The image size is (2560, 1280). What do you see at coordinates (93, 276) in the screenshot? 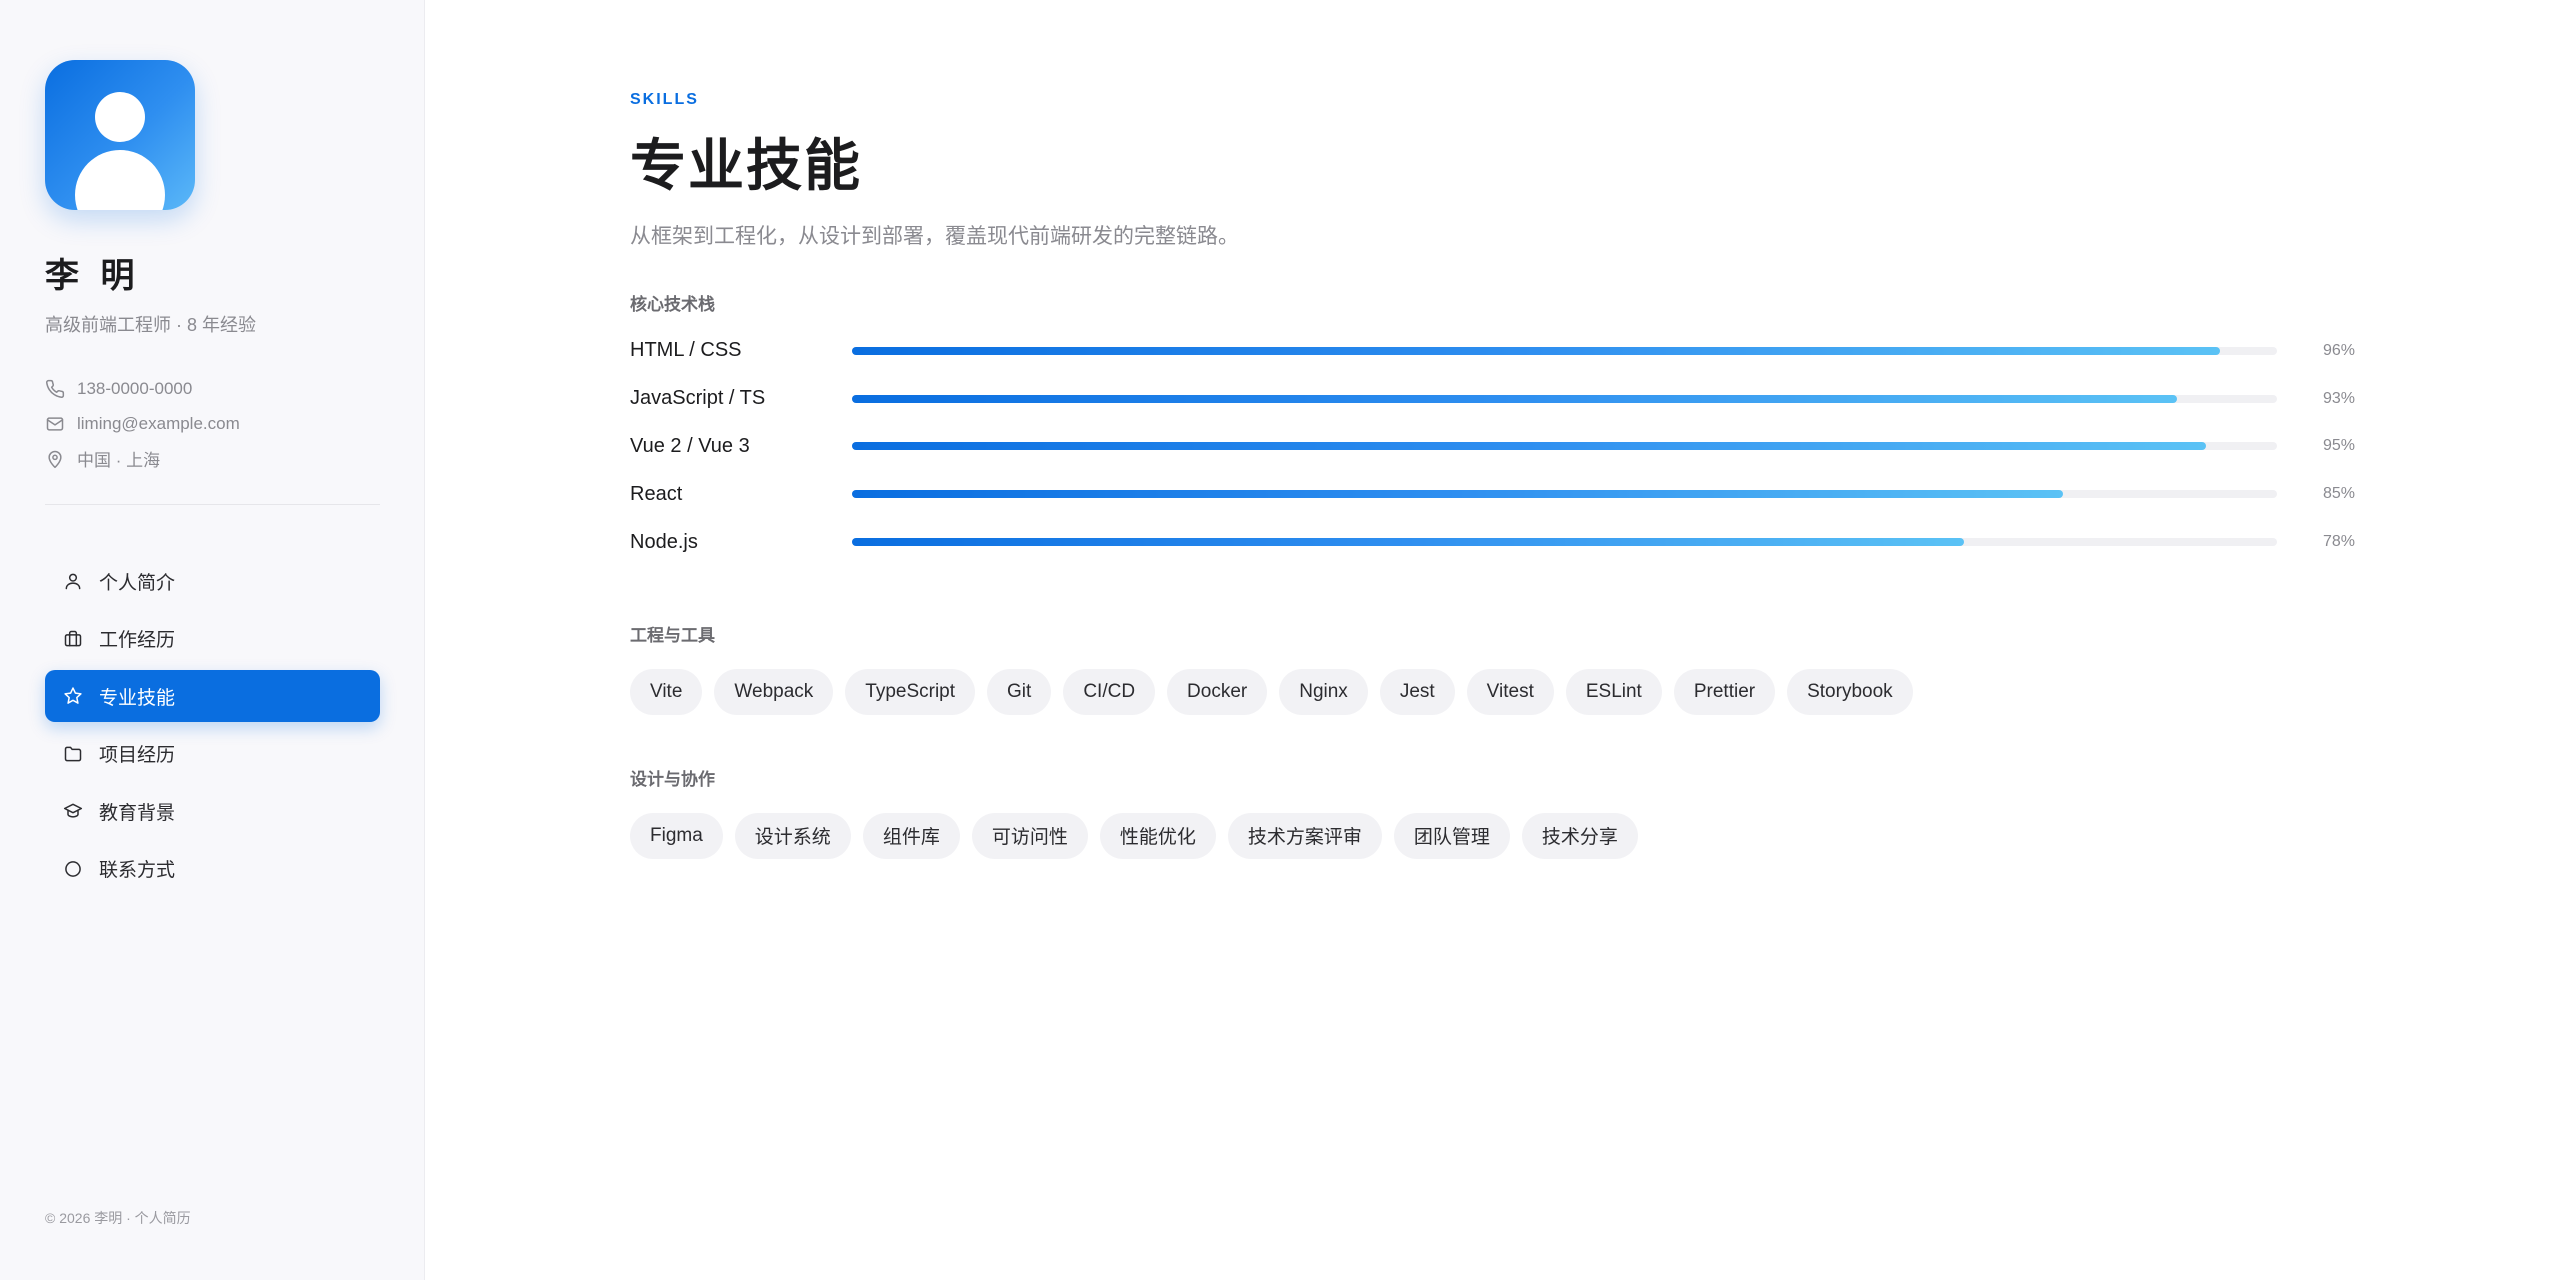
I see `profile-name: 李 明` at bounding box center [93, 276].